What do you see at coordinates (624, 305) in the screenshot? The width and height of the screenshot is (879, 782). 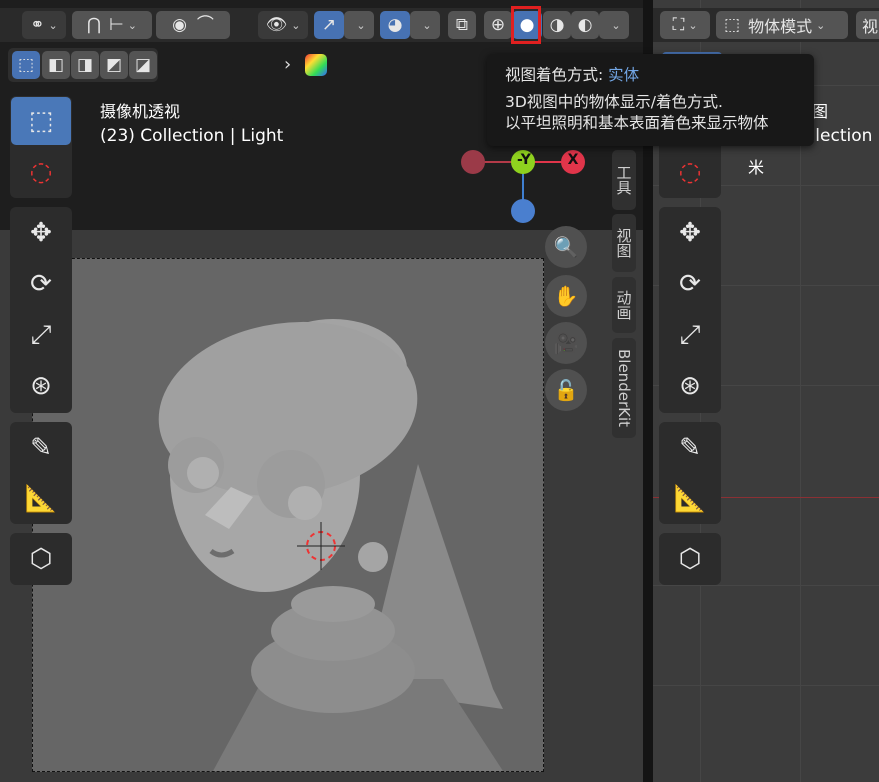 I see `tab-animation: 动画` at bounding box center [624, 305].